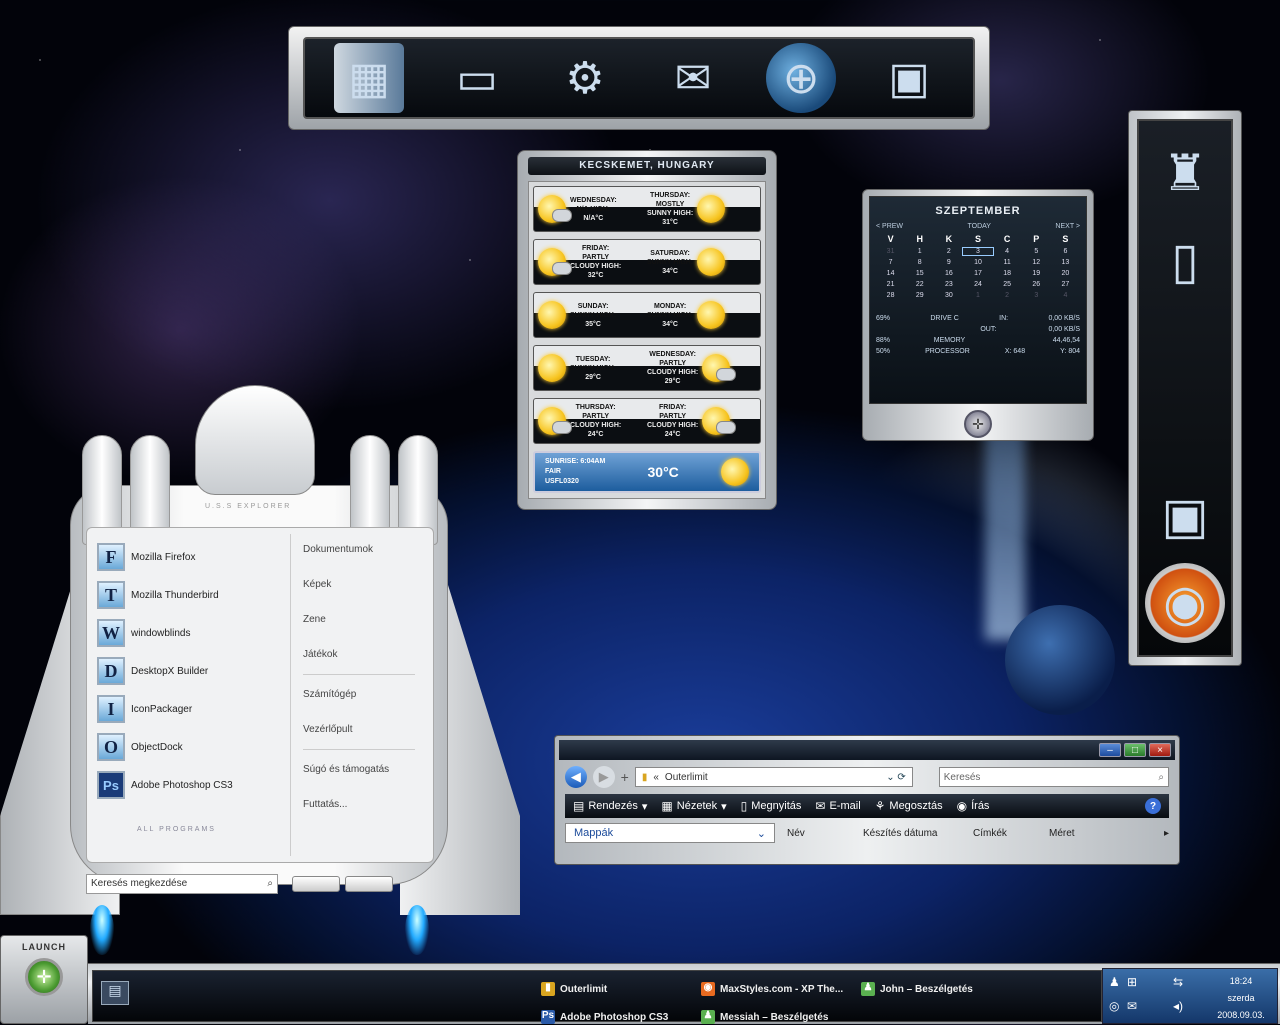 This screenshot has height=1025, width=1280. I want to click on start-search-input: Keresés megkezdése ⌕, so click(182, 884).